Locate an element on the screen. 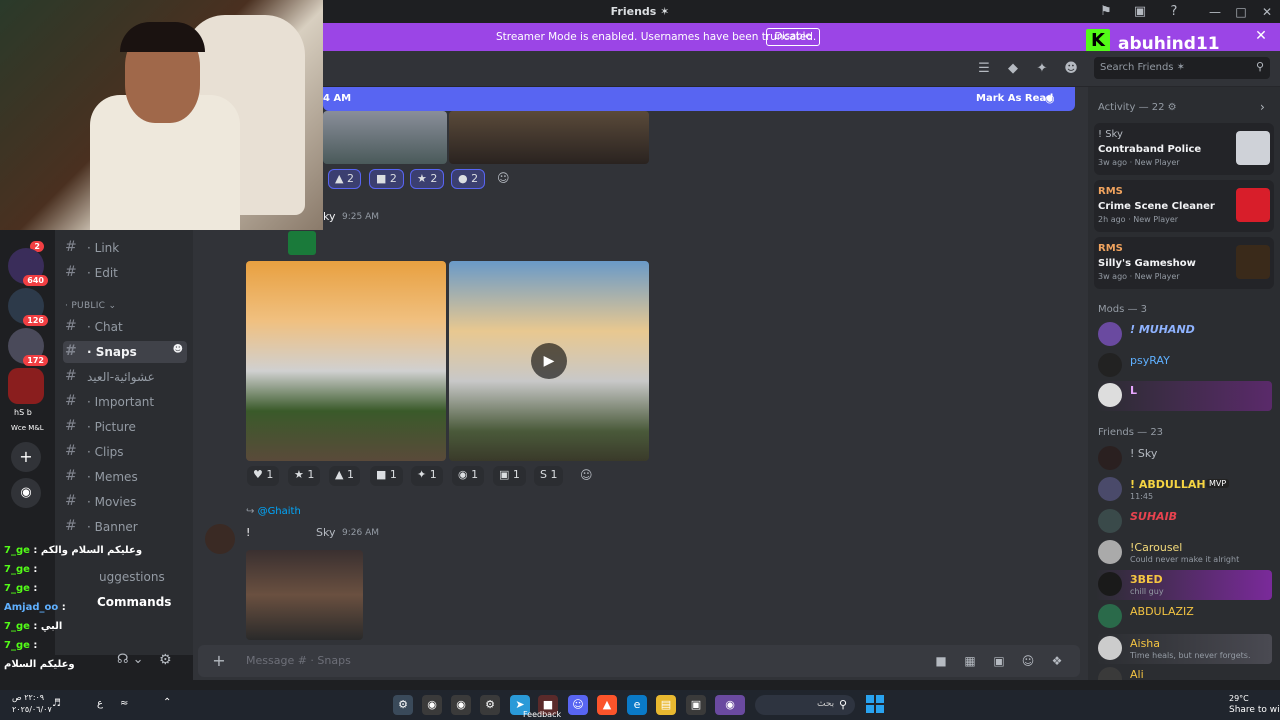 The width and height of the screenshot is (1280, 720). activity-card: RMS Silly's Gameshow 3w ago · New Player is located at coordinates (1184, 263).